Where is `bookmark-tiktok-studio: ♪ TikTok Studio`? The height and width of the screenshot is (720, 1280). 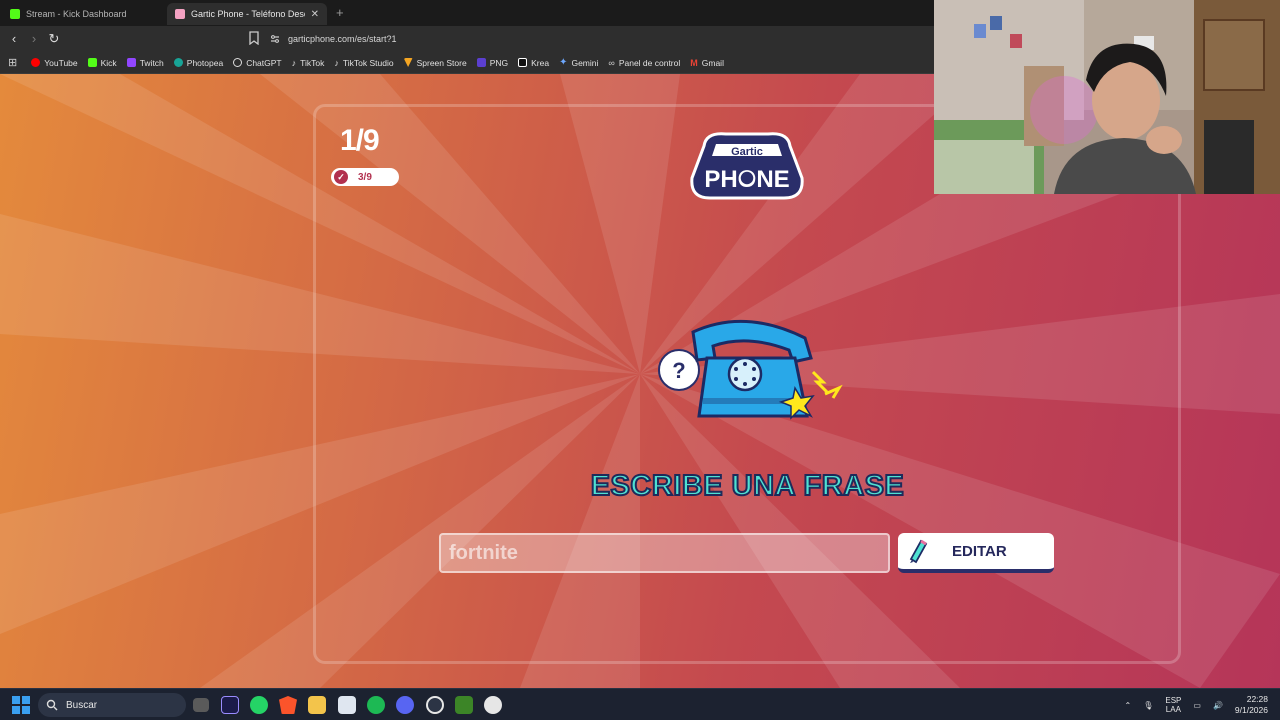
bookmark-tiktok-studio: ♪ TikTok Studio is located at coordinates (363, 63).